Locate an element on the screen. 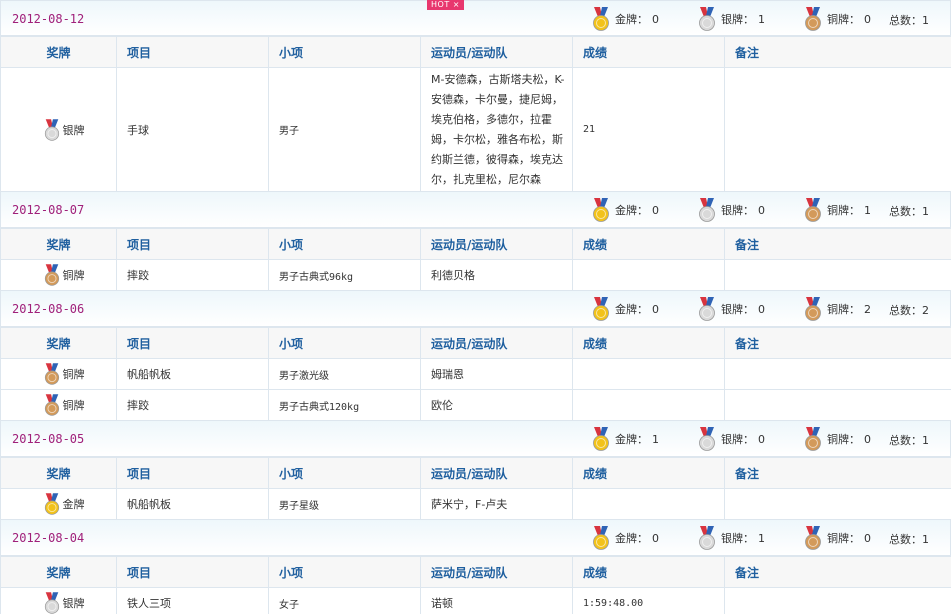 The height and width of the screenshot is (614, 951). medal-table: 奖牌 项目 小项 运动员/运动队 成绩 备注 金牌 帆船帆板 男子星级 萨米宁，F-卢夫 is located at coordinates (475, 488).